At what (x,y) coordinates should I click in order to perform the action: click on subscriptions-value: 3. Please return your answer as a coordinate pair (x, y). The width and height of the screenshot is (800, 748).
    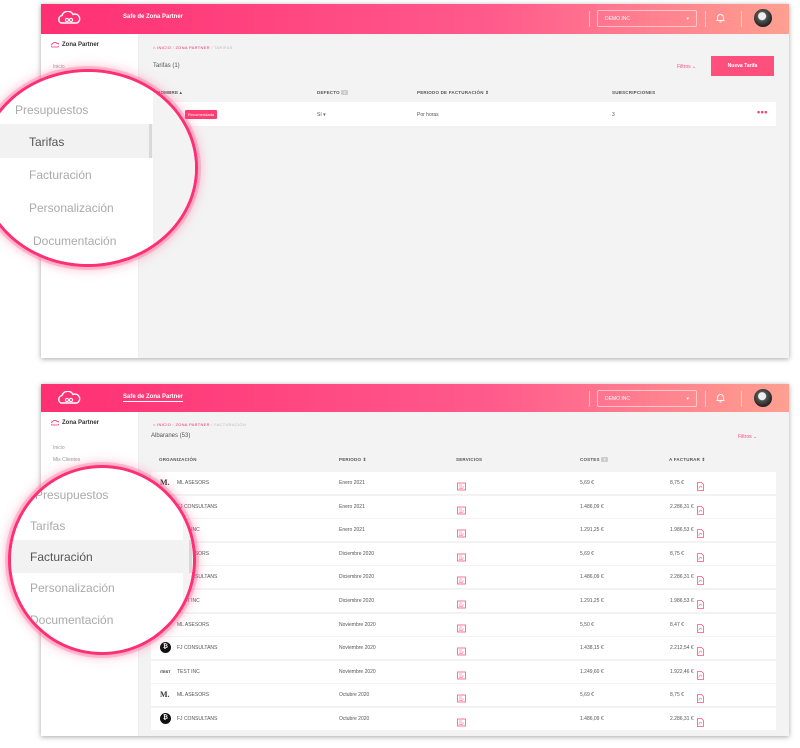
    Looking at the image, I should click on (613, 115).